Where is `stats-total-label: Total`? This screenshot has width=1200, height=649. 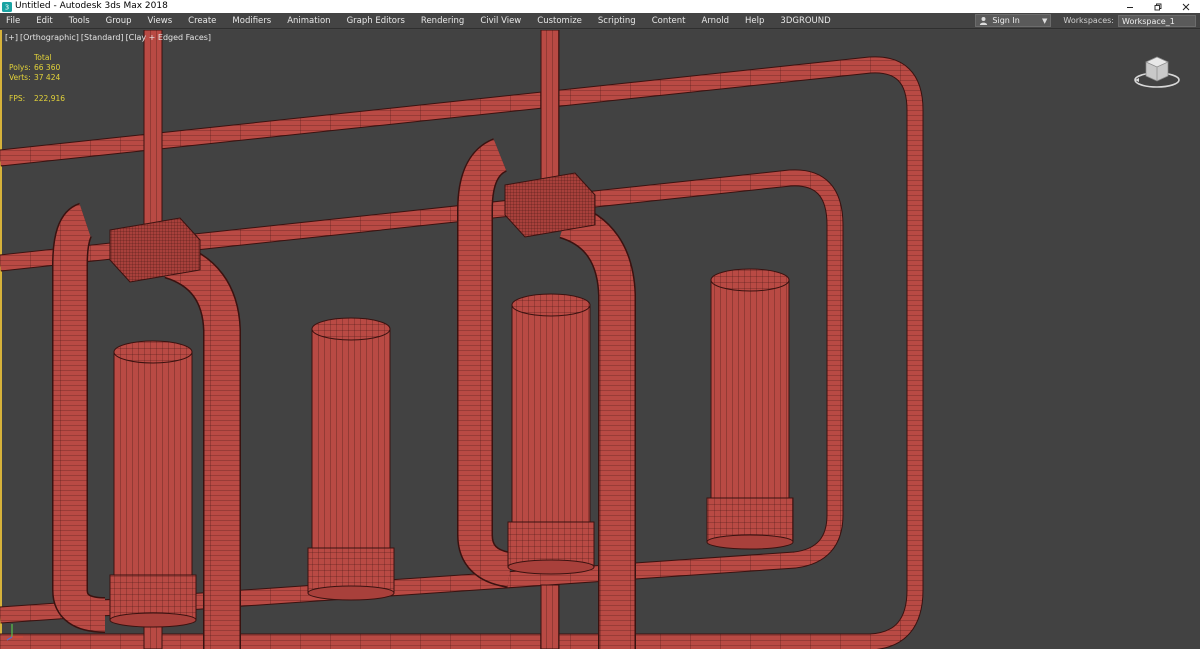 stats-total-label: Total is located at coordinates (43, 57).